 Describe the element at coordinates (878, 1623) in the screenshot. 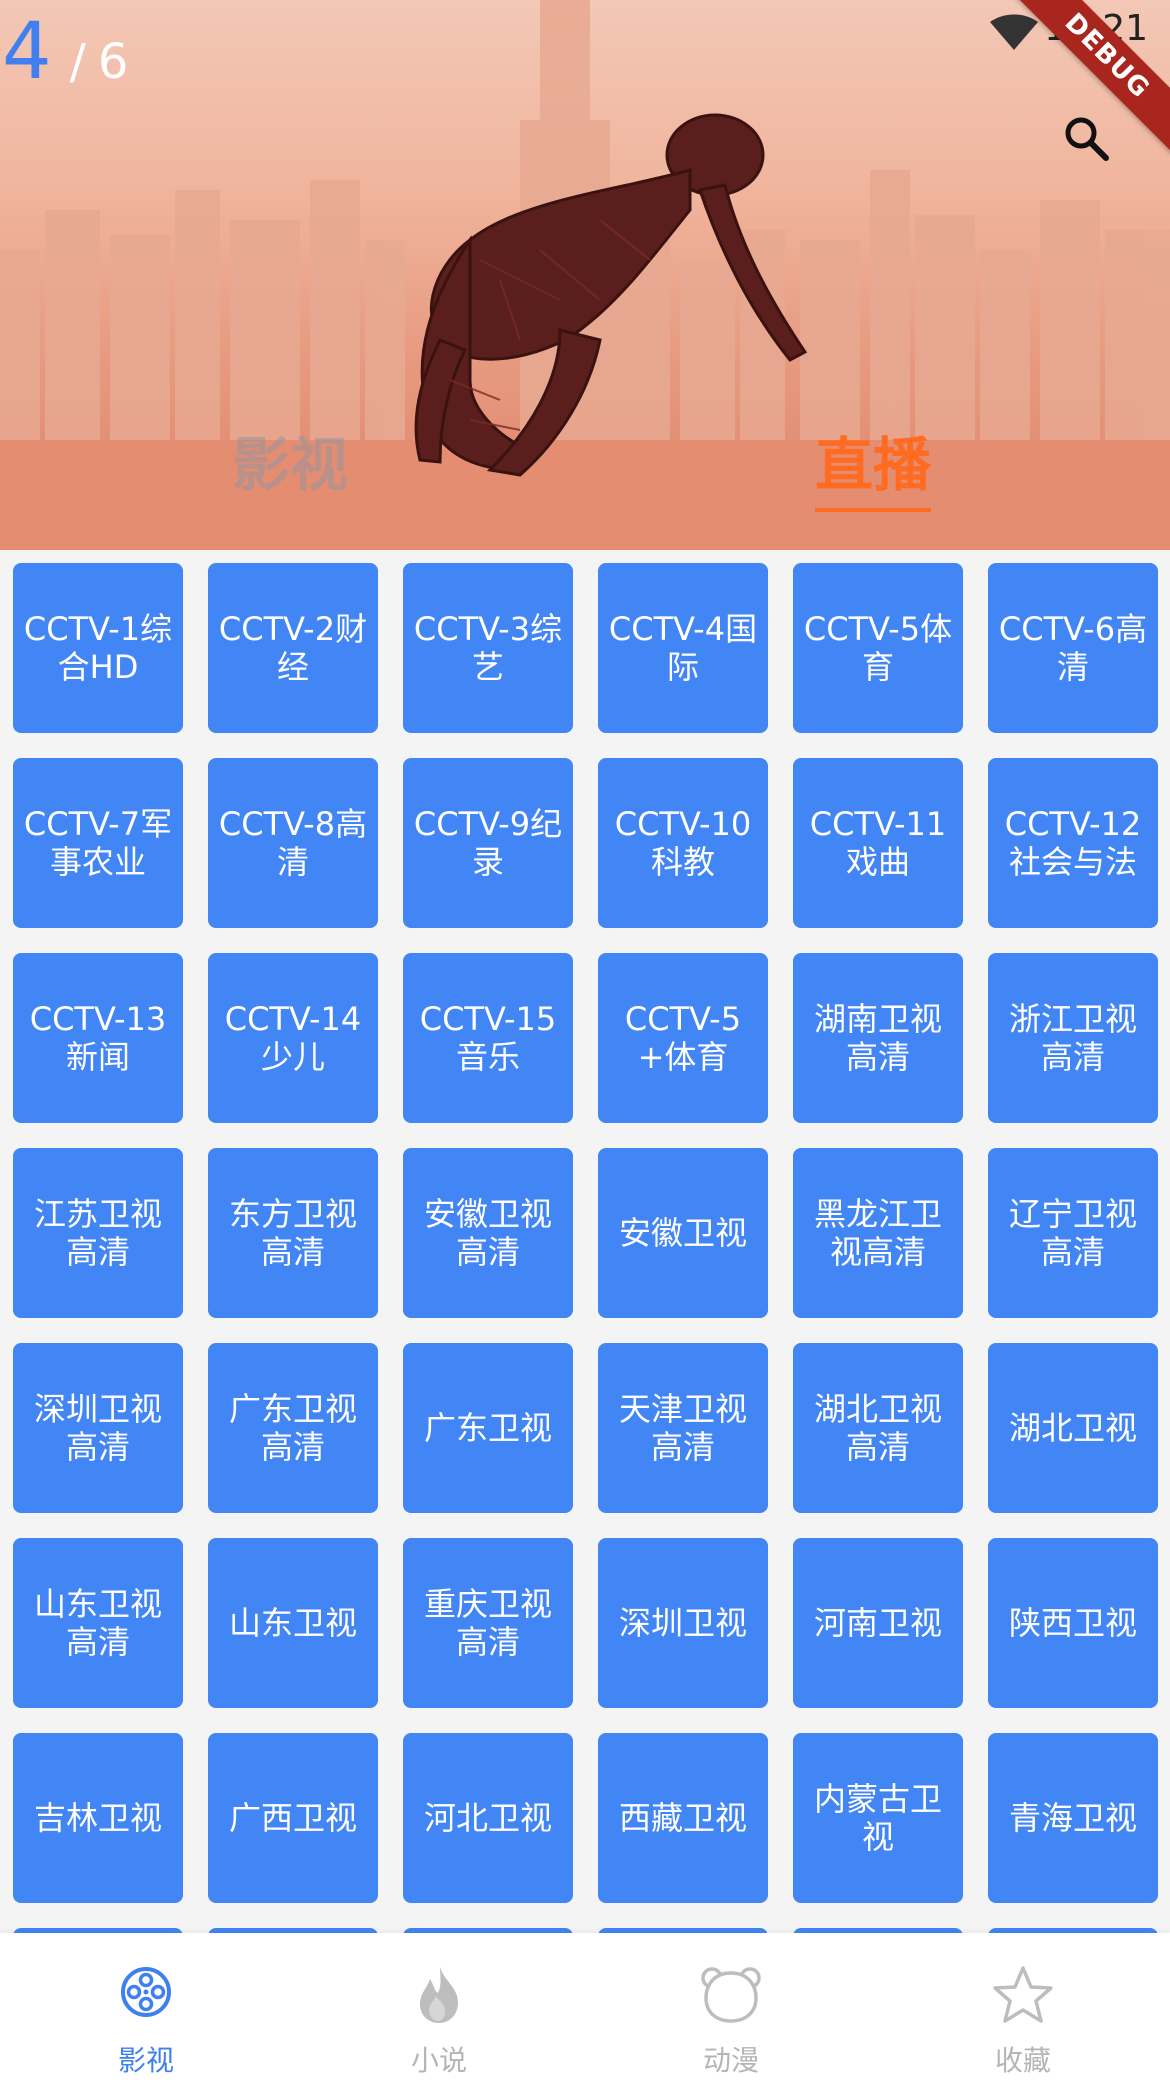

I see `channel-tile: 河南卫视` at that location.